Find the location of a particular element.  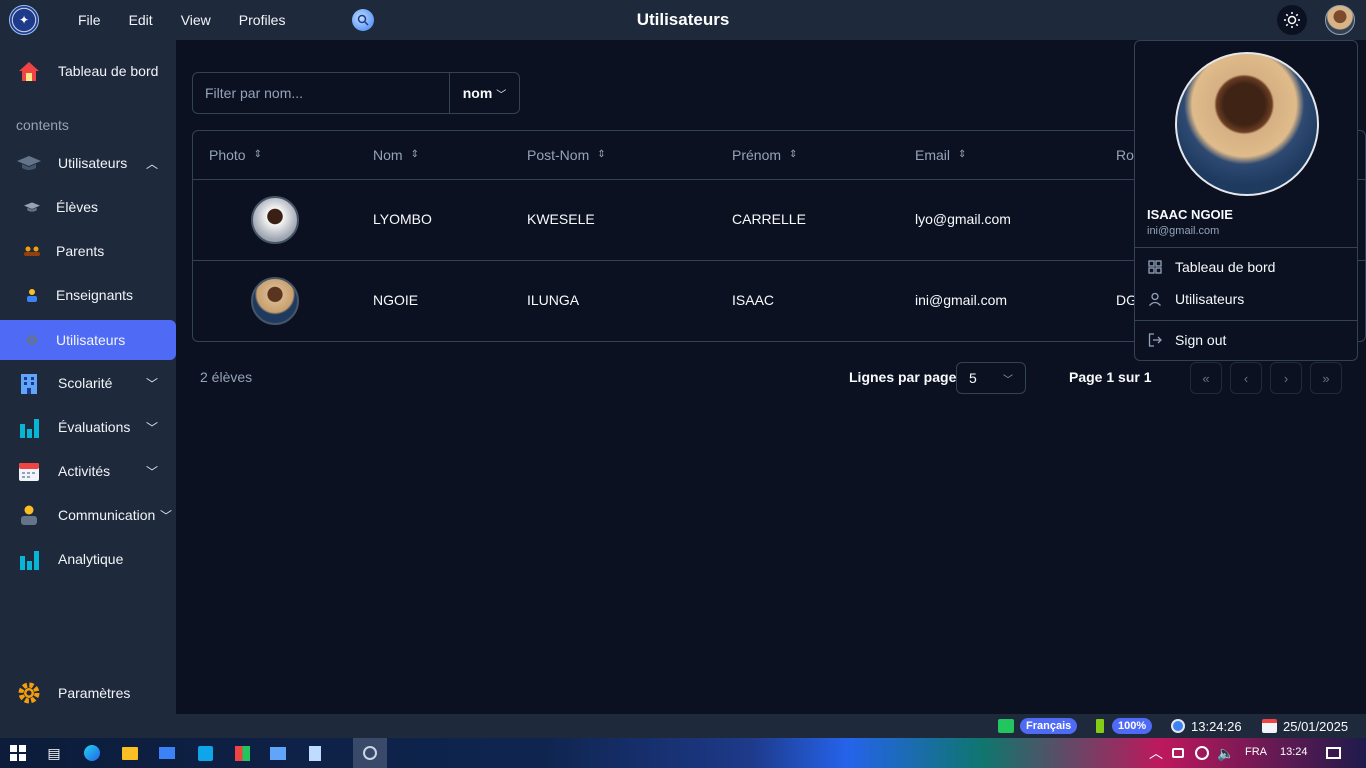

sidebar-item-evaluations: Évaluations ﹀ is located at coordinates (88, 427).